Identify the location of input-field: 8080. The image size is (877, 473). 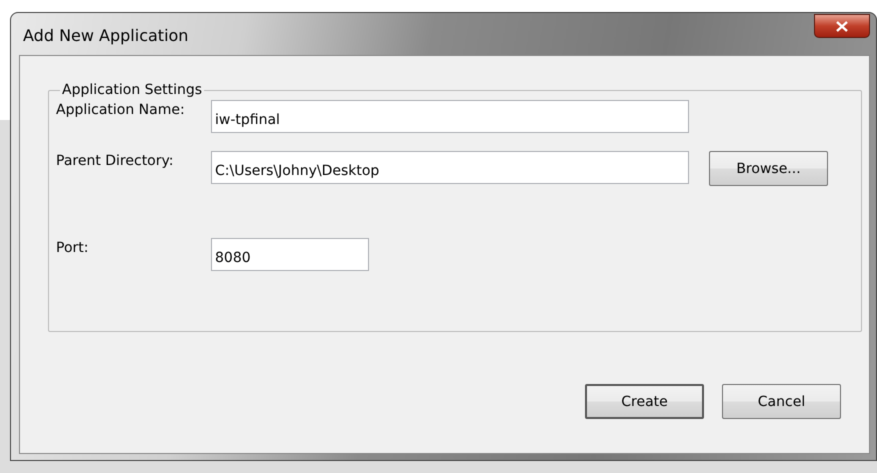
(290, 254).